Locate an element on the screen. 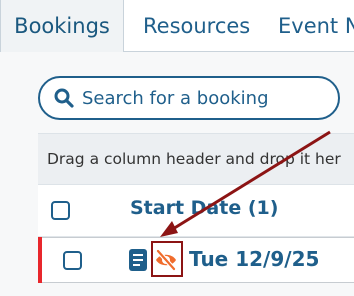 Image resolution: width=354 pixels, height=296 pixels. row-status-accent is located at coordinates (40, 260).